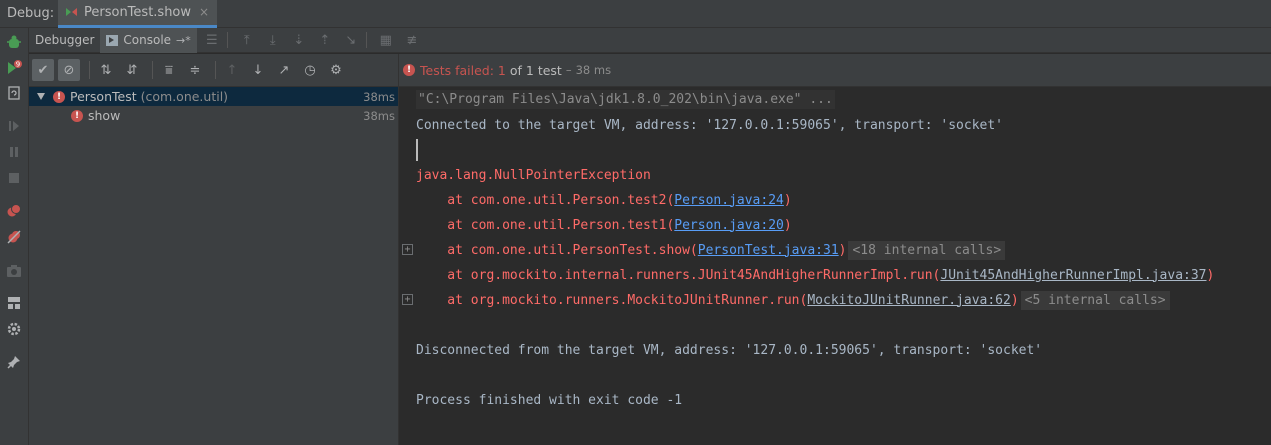 This screenshot has width=1271, height=445. I want to click on pin-icon, so click(14, 362).